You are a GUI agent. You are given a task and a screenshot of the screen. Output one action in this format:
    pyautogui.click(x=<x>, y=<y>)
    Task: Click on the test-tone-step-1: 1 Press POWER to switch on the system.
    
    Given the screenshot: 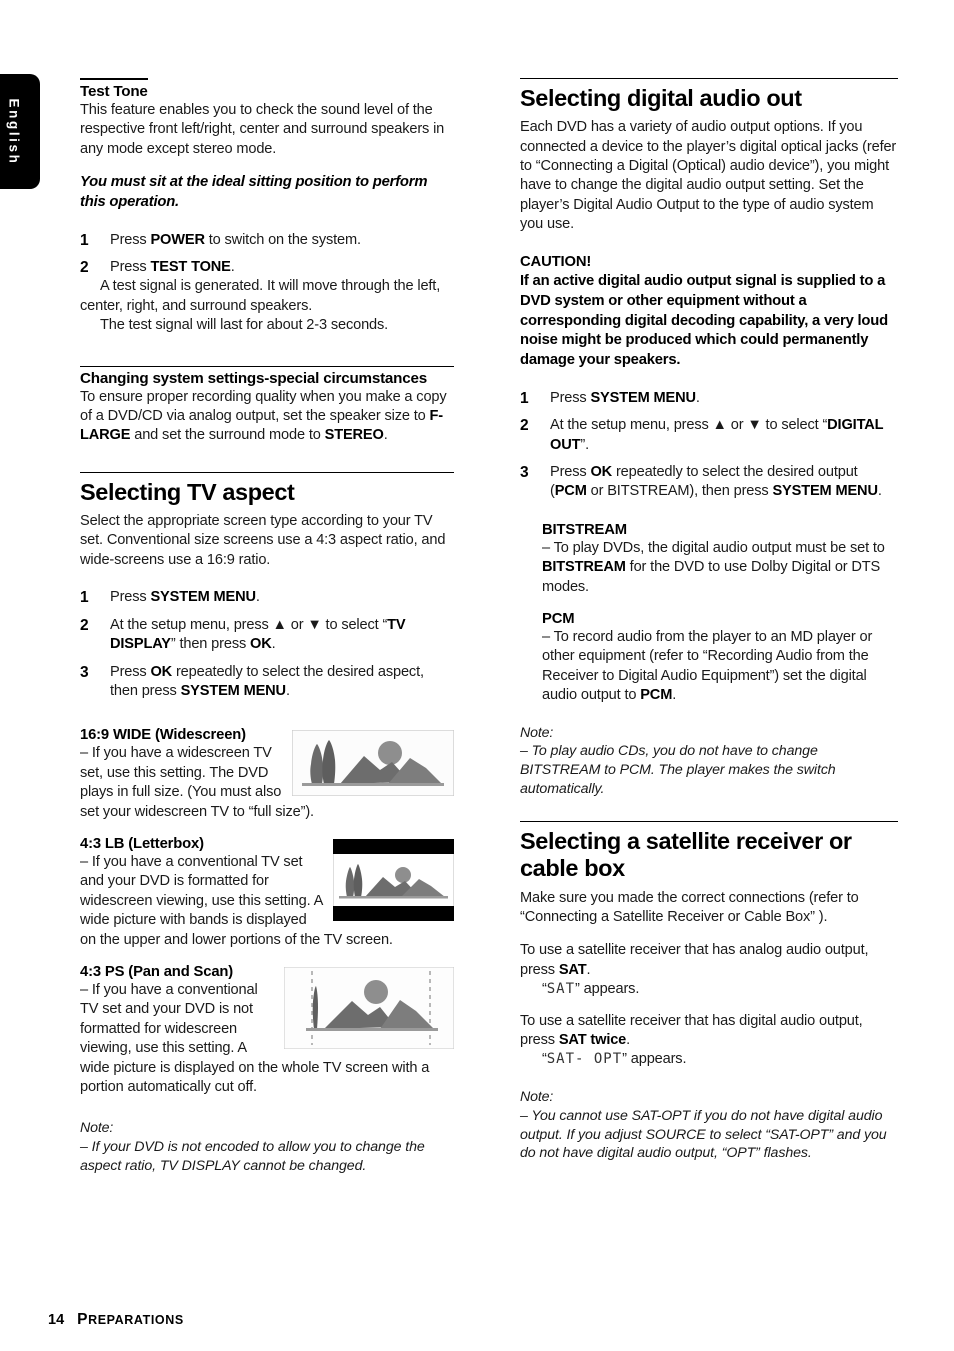 What is the action you would take?
    pyautogui.click(x=267, y=240)
    